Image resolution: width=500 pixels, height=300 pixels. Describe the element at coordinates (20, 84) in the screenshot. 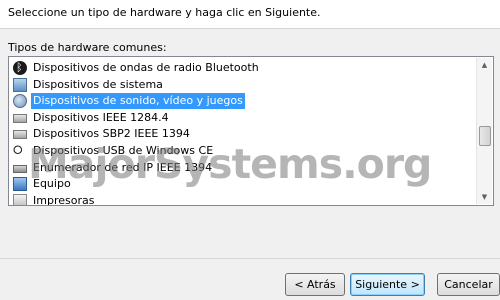

I see `system-device-icon` at that location.